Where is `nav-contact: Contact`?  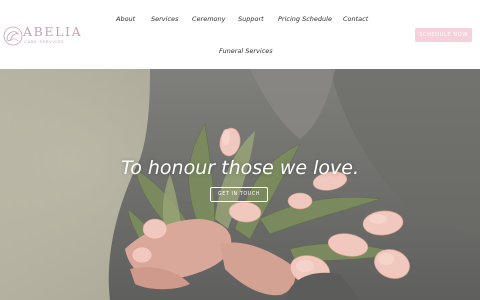 nav-contact: Contact is located at coordinates (355, 19).